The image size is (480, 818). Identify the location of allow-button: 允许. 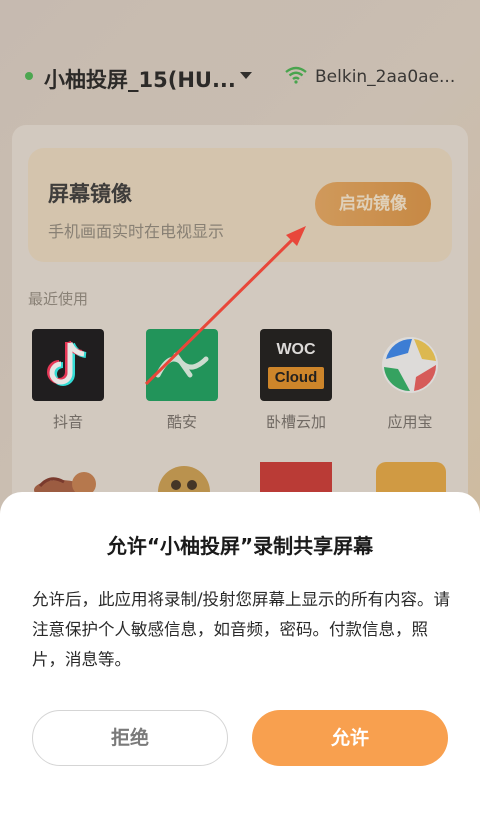
(350, 738).